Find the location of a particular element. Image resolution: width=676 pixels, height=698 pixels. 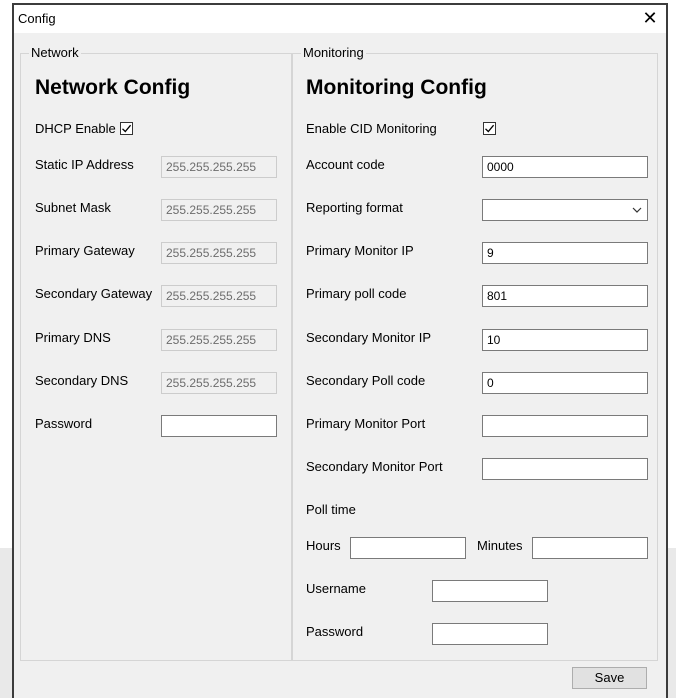

primary-gateway-label: Primary Gateway is located at coordinates (85, 250).